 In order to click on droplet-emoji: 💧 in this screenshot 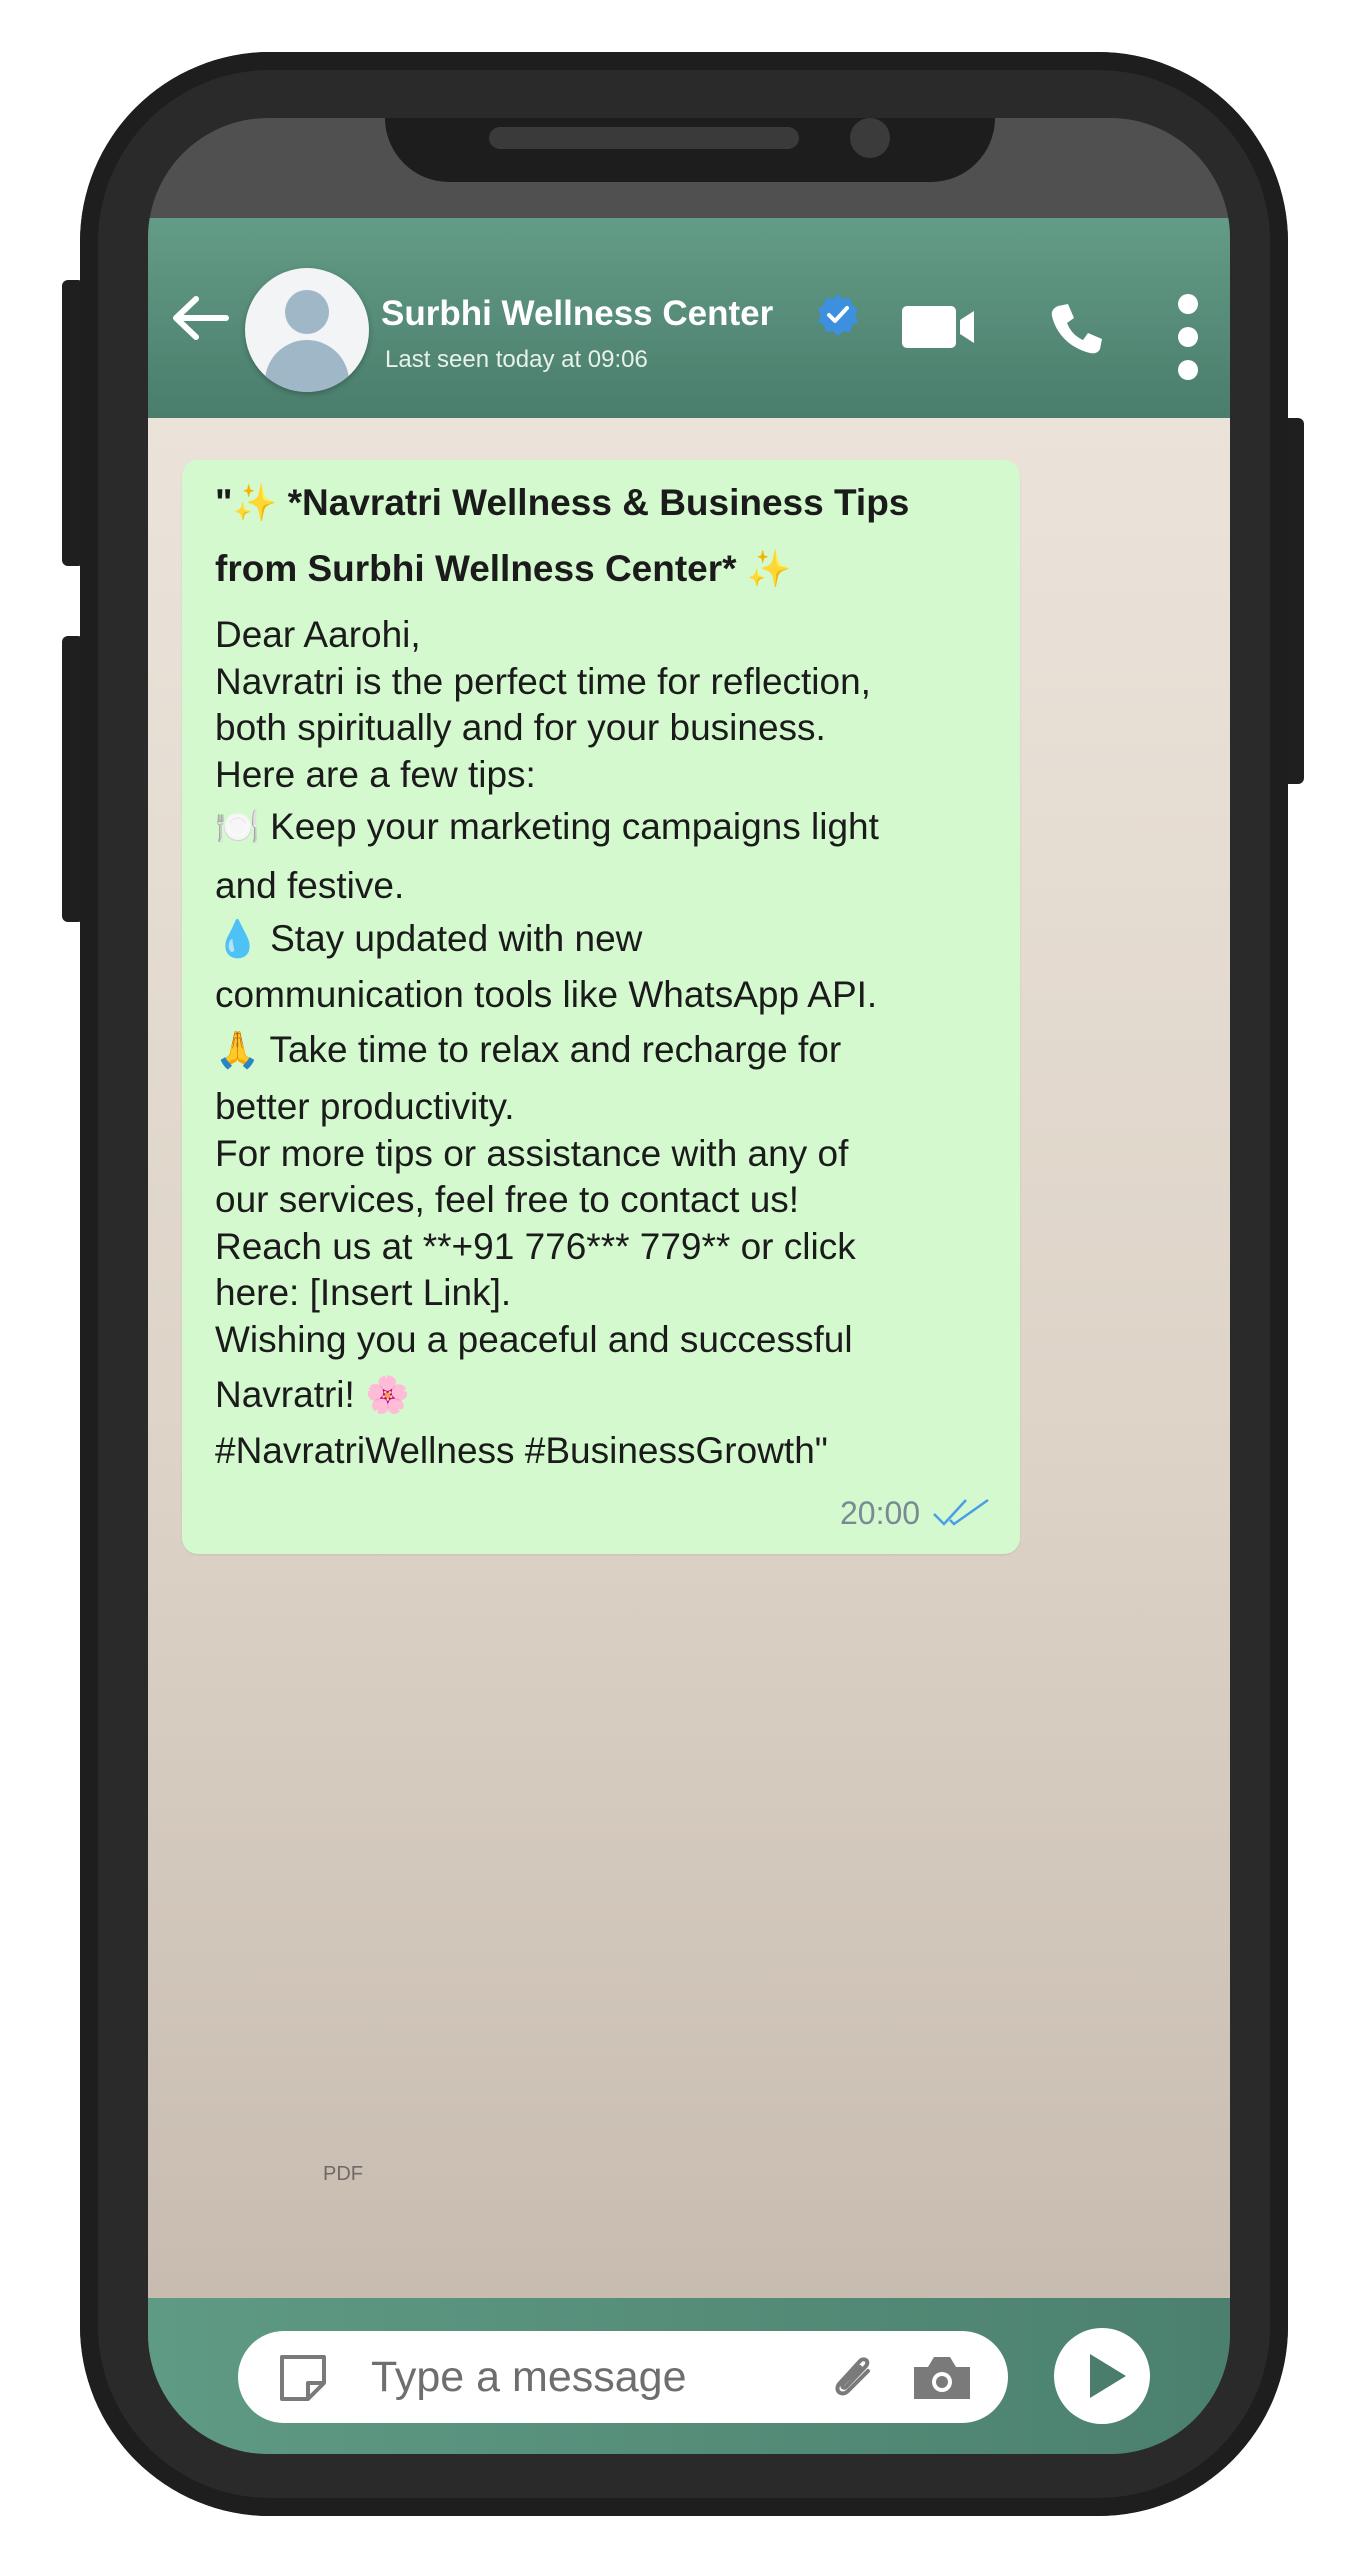, I will do `click(237, 938)`.